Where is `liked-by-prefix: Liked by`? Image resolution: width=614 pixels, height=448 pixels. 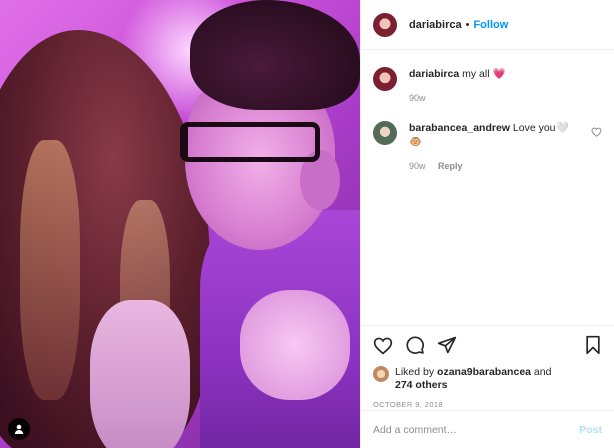 liked-by-prefix: Liked by is located at coordinates (415, 372).